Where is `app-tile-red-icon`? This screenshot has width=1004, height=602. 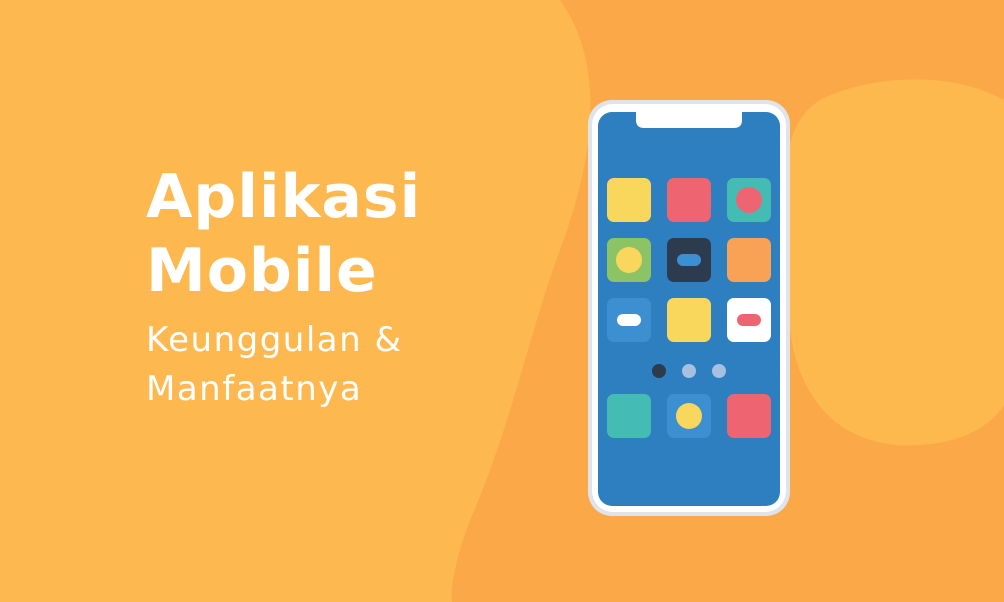 app-tile-red-icon is located at coordinates (689, 200).